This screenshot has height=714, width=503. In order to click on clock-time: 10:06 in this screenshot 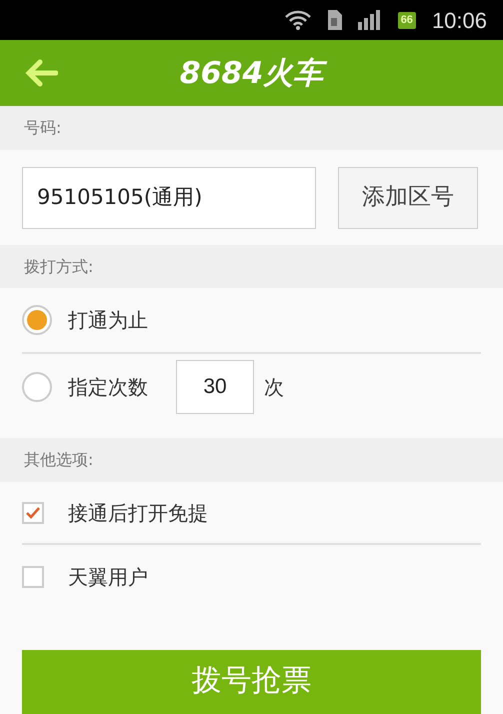, I will do `click(459, 20)`.